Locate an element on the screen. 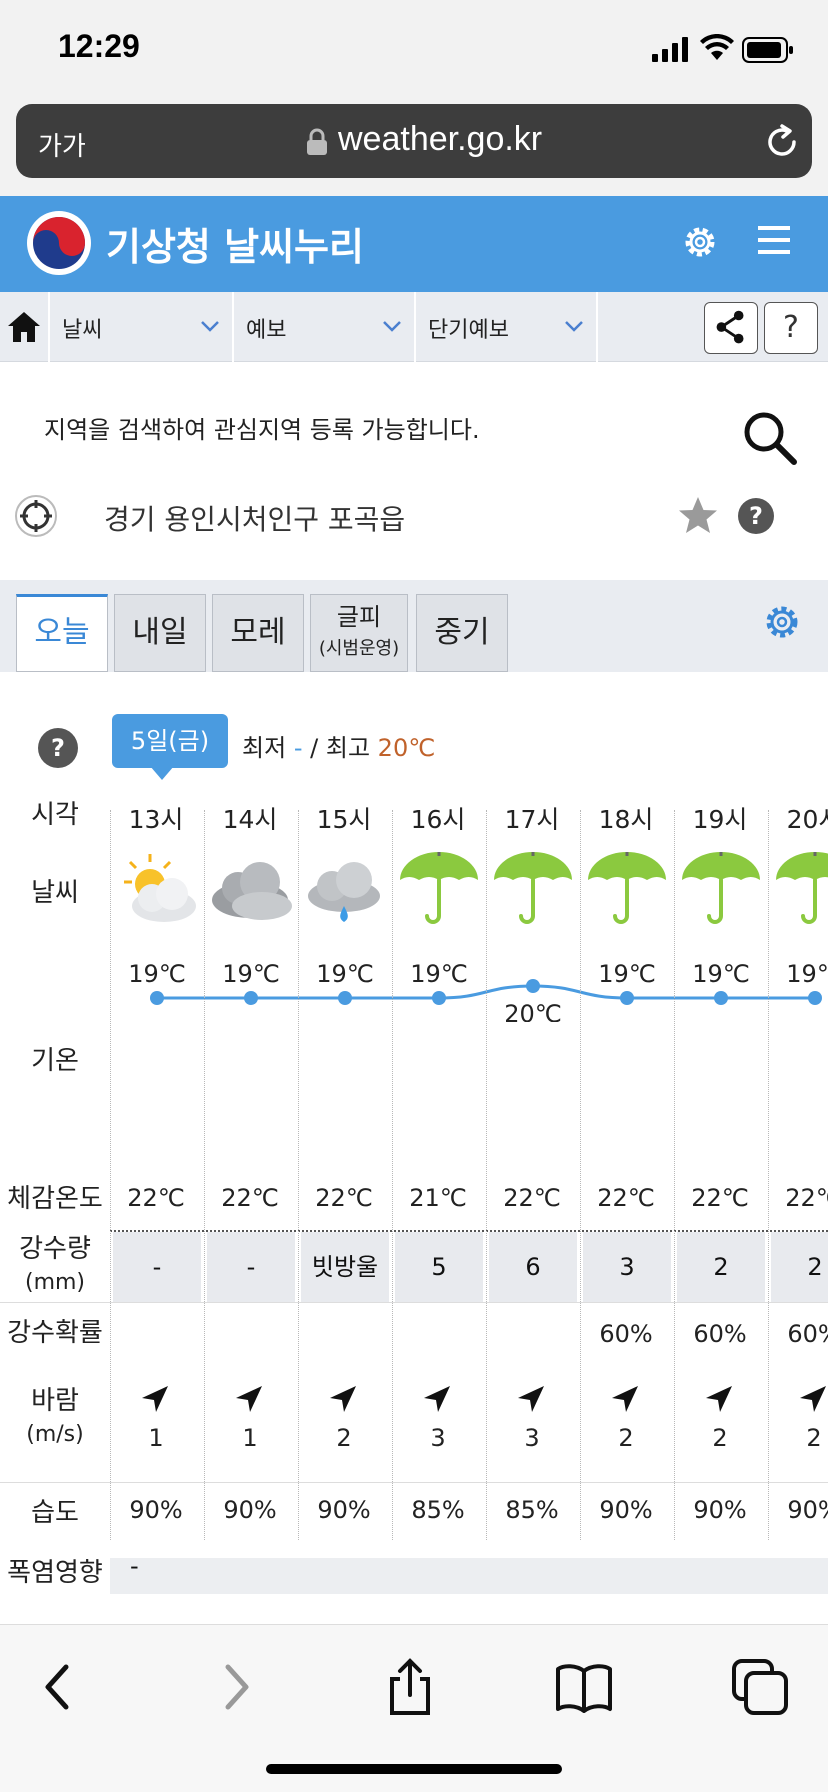 The width and height of the screenshot is (828, 1792). back-icon is located at coordinates (58, 1687).